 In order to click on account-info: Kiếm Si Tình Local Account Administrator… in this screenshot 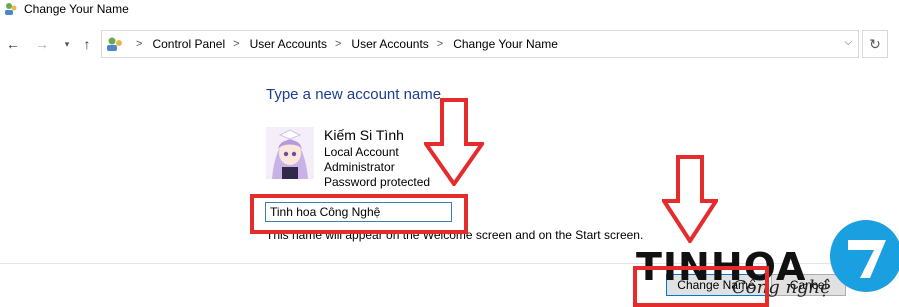, I will do `click(377, 158)`.